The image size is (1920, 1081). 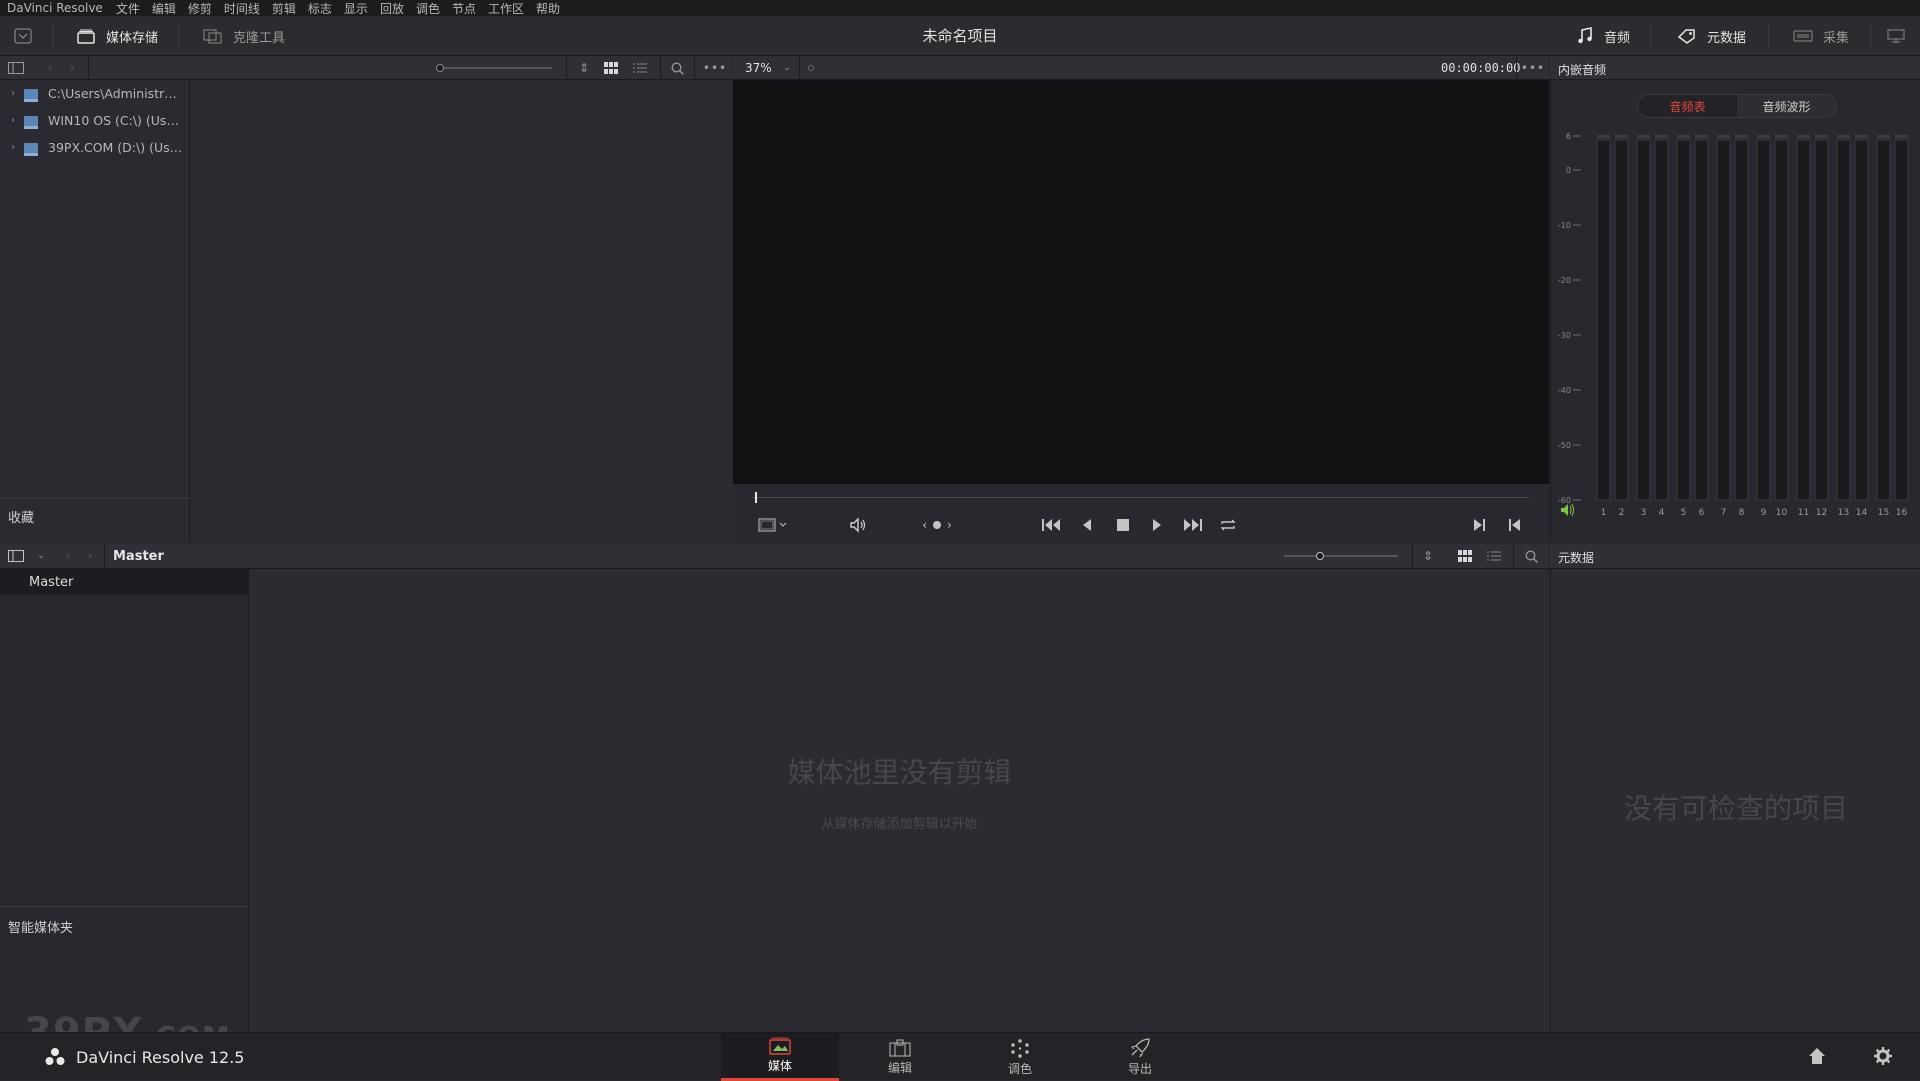 I want to click on menu-item-timeline: 时间线, so click(x=242, y=8).